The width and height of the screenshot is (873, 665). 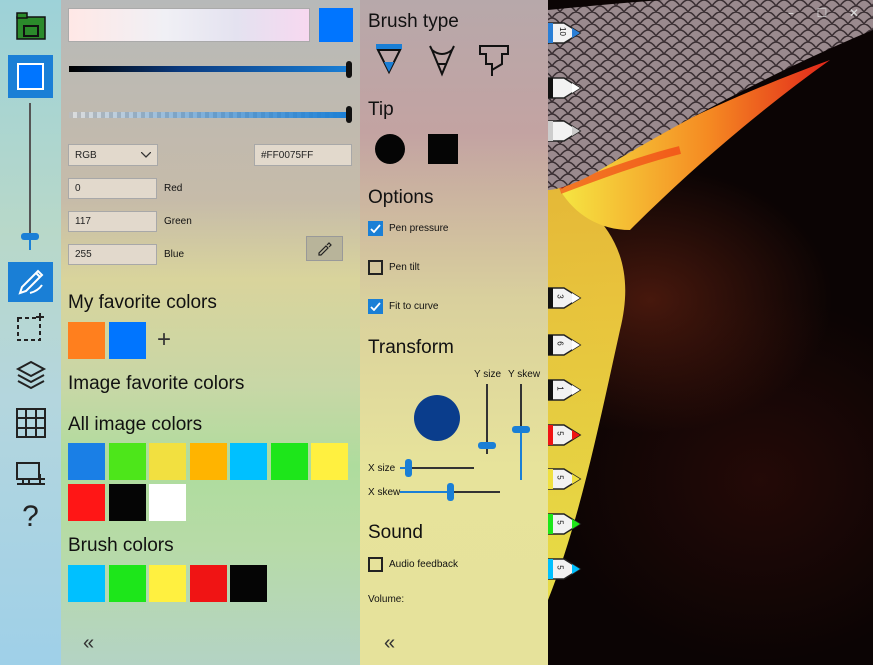 I want to click on pen-brush-icon, so click(x=389, y=59).